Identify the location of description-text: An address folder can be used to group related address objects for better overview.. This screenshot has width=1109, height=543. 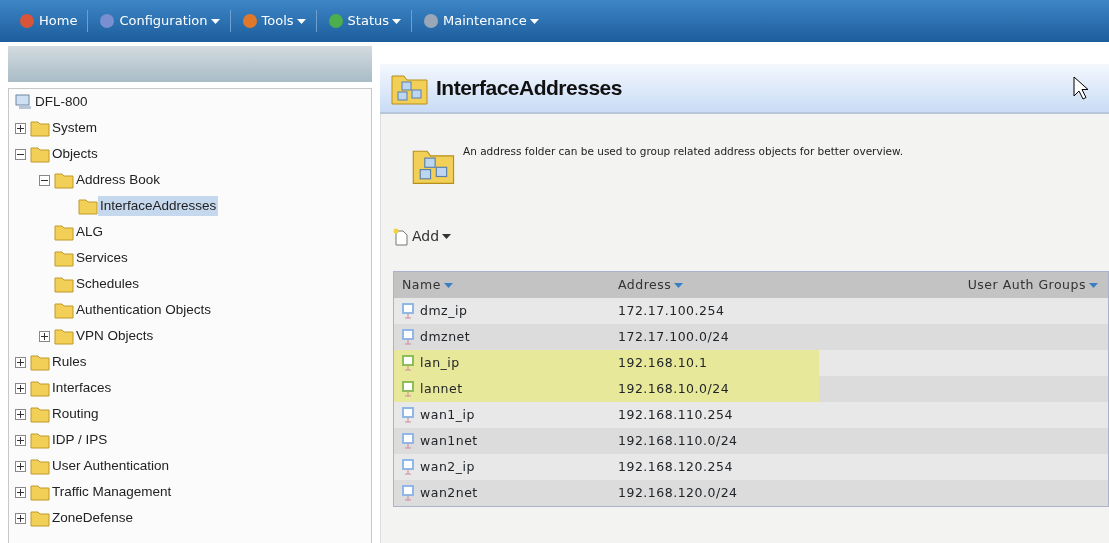
(683, 151).